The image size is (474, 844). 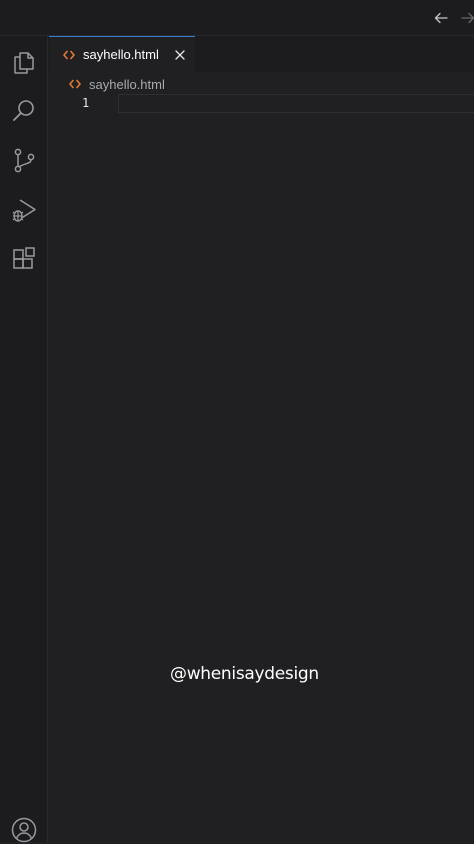 I want to click on close-tab-button, so click(x=180, y=55).